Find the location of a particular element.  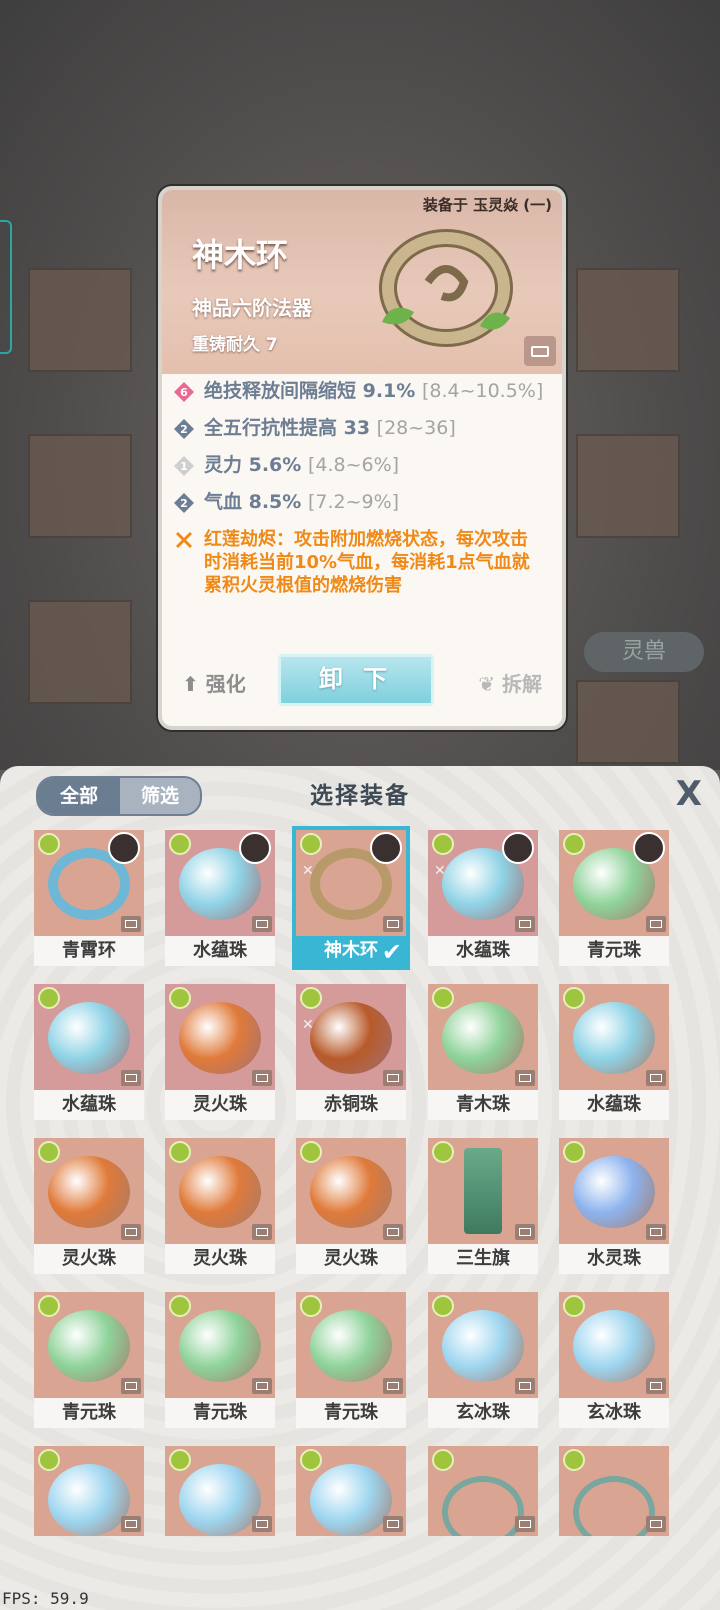

equipment-tile: ✕ 水蕴珠 is located at coordinates (483, 898).